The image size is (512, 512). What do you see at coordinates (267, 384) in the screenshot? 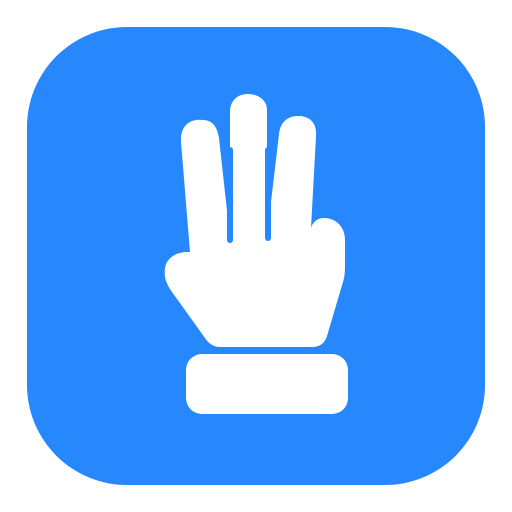
I see `wrist-cuff-shape` at bounding box center [267, 384].